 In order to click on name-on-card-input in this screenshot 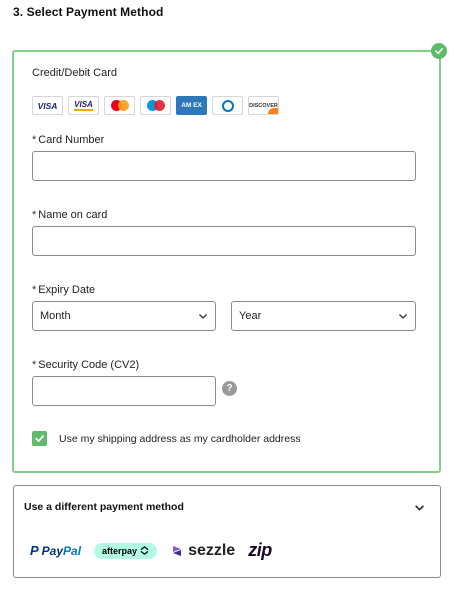, I will do `click(224, 241)`.